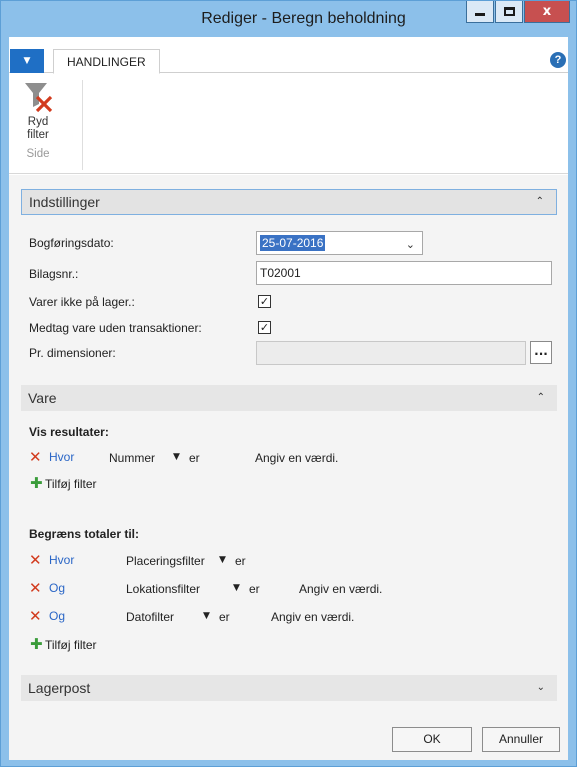 The height and width of the screenshot is (767, 577). Describe the element at coordinates (38, 122) in the screenshot. I see `clear-filter-label-line1: Ryd` at that location.